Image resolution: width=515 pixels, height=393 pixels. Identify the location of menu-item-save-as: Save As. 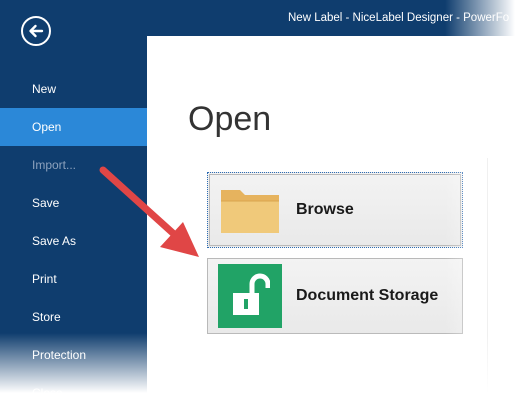
(73, 241).